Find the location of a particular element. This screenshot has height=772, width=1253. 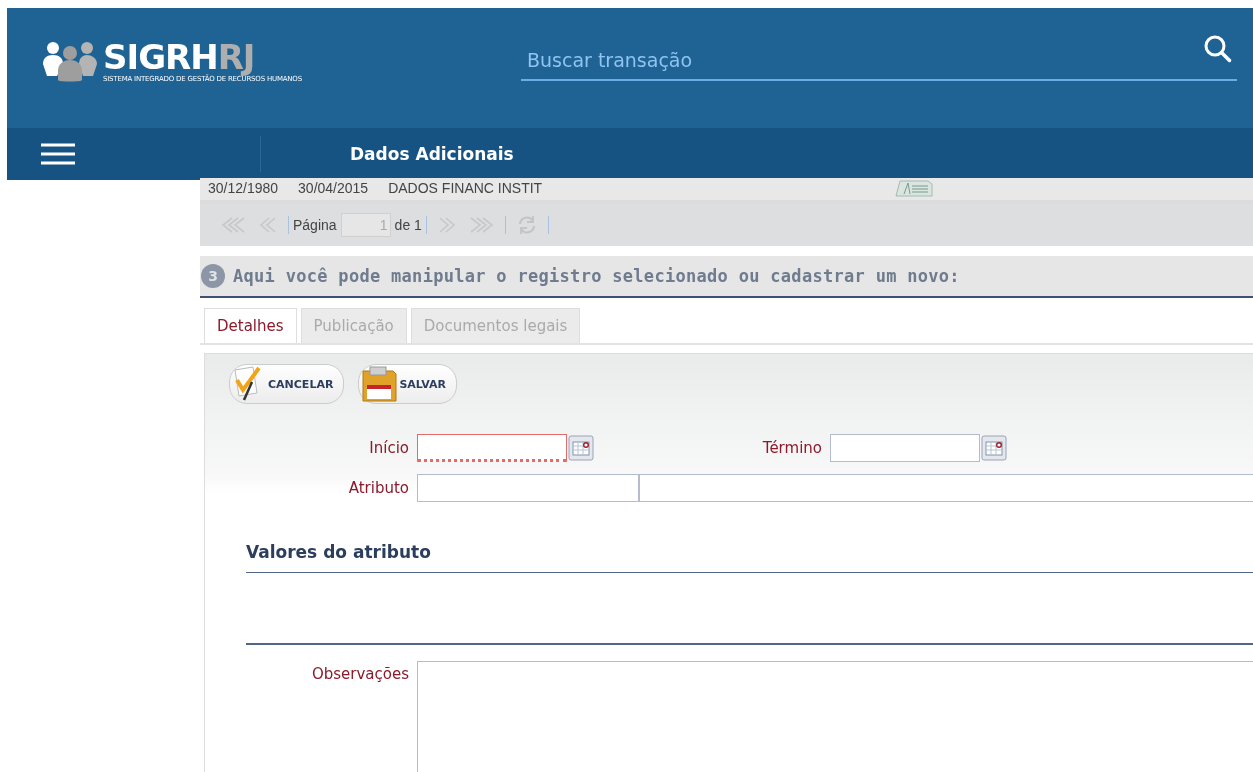

tab: Detalhes is located at coordinates (250, 325).